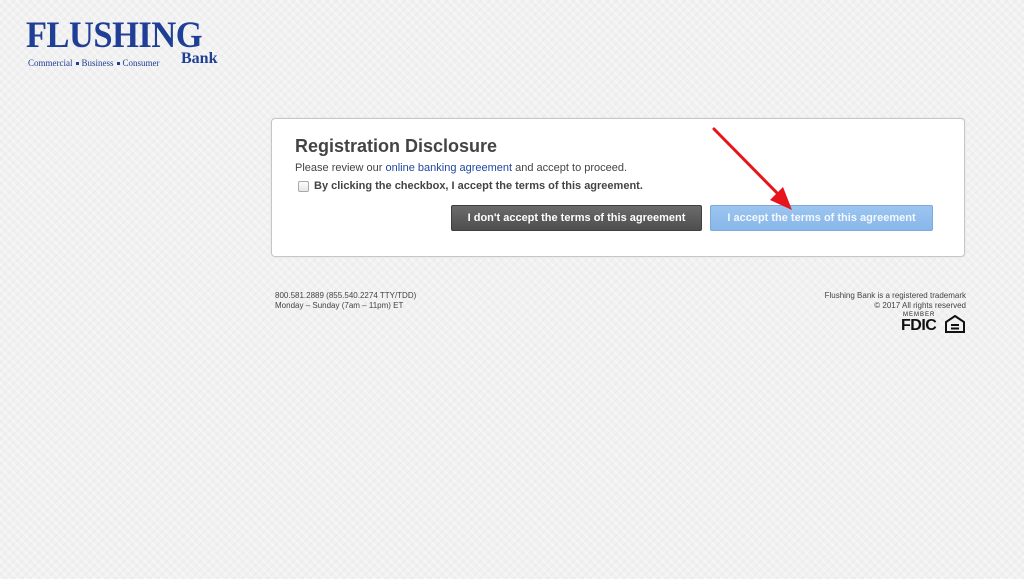 The image size is (1024, 579). What do you see at coordinates (346, 295) in the screenshot?
I see `phone-numbers: 800.581.2889 (855.540.2274 TTY/TDD)` at bounding box center [346, 295].